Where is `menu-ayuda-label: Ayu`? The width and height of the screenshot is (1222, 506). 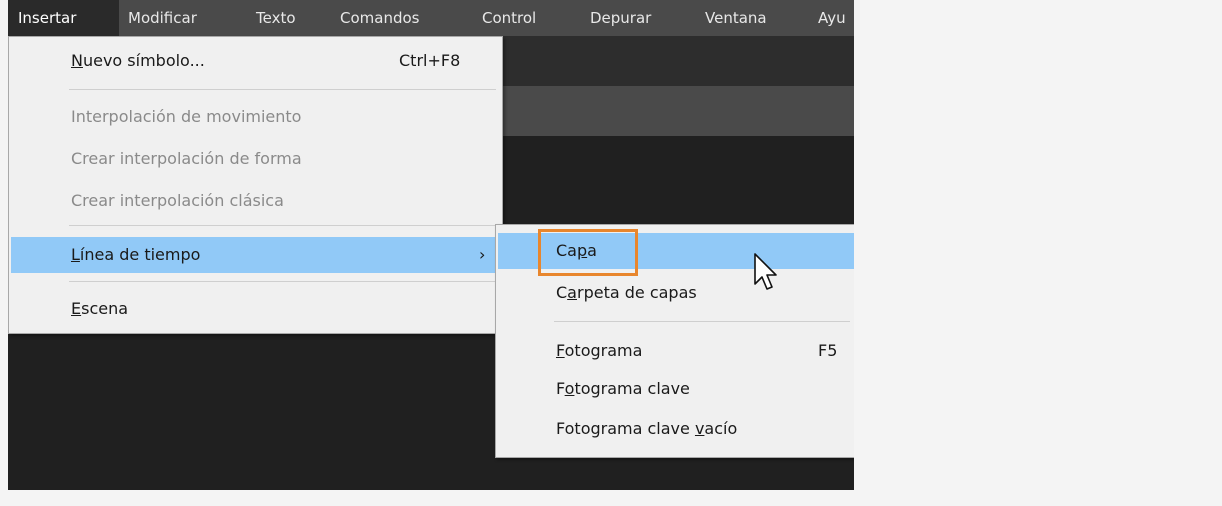 menu-ayuda-label: Ayu is located at coordinates (832, 18).